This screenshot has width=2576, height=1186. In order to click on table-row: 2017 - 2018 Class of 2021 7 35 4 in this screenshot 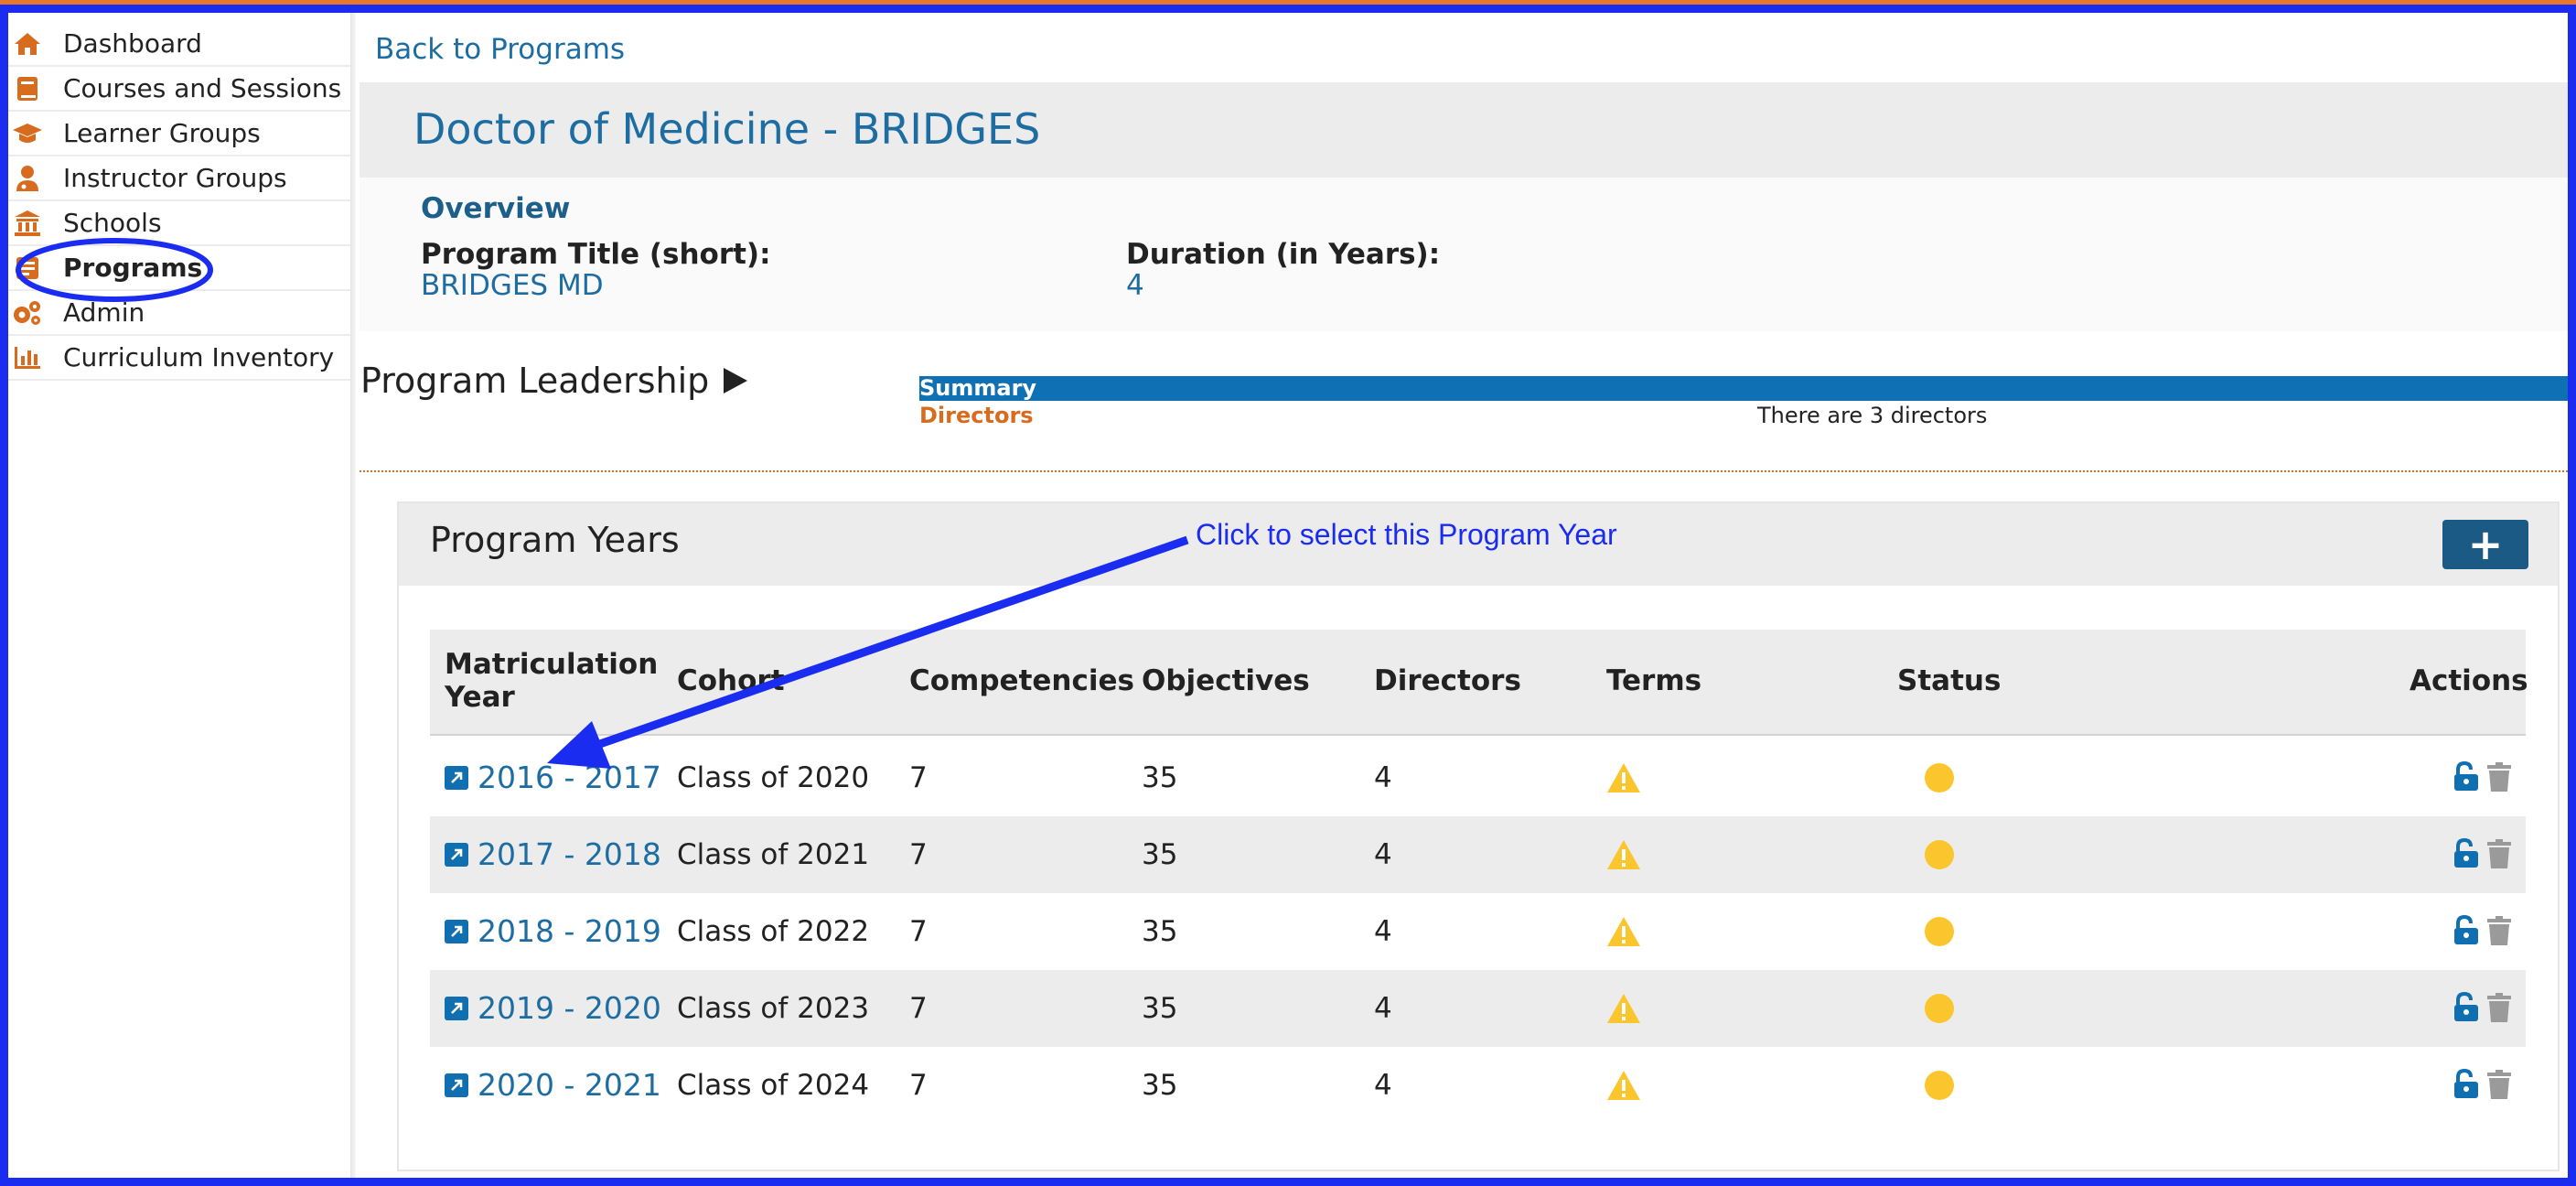, I will do `click(1478, 854)`.